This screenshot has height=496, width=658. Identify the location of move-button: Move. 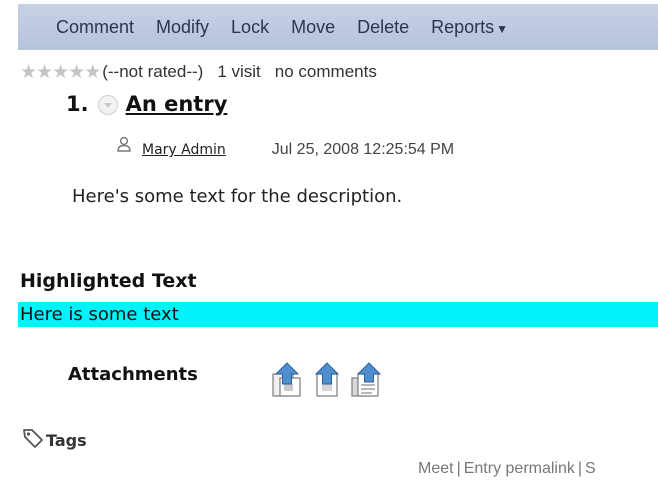
(313, 27).